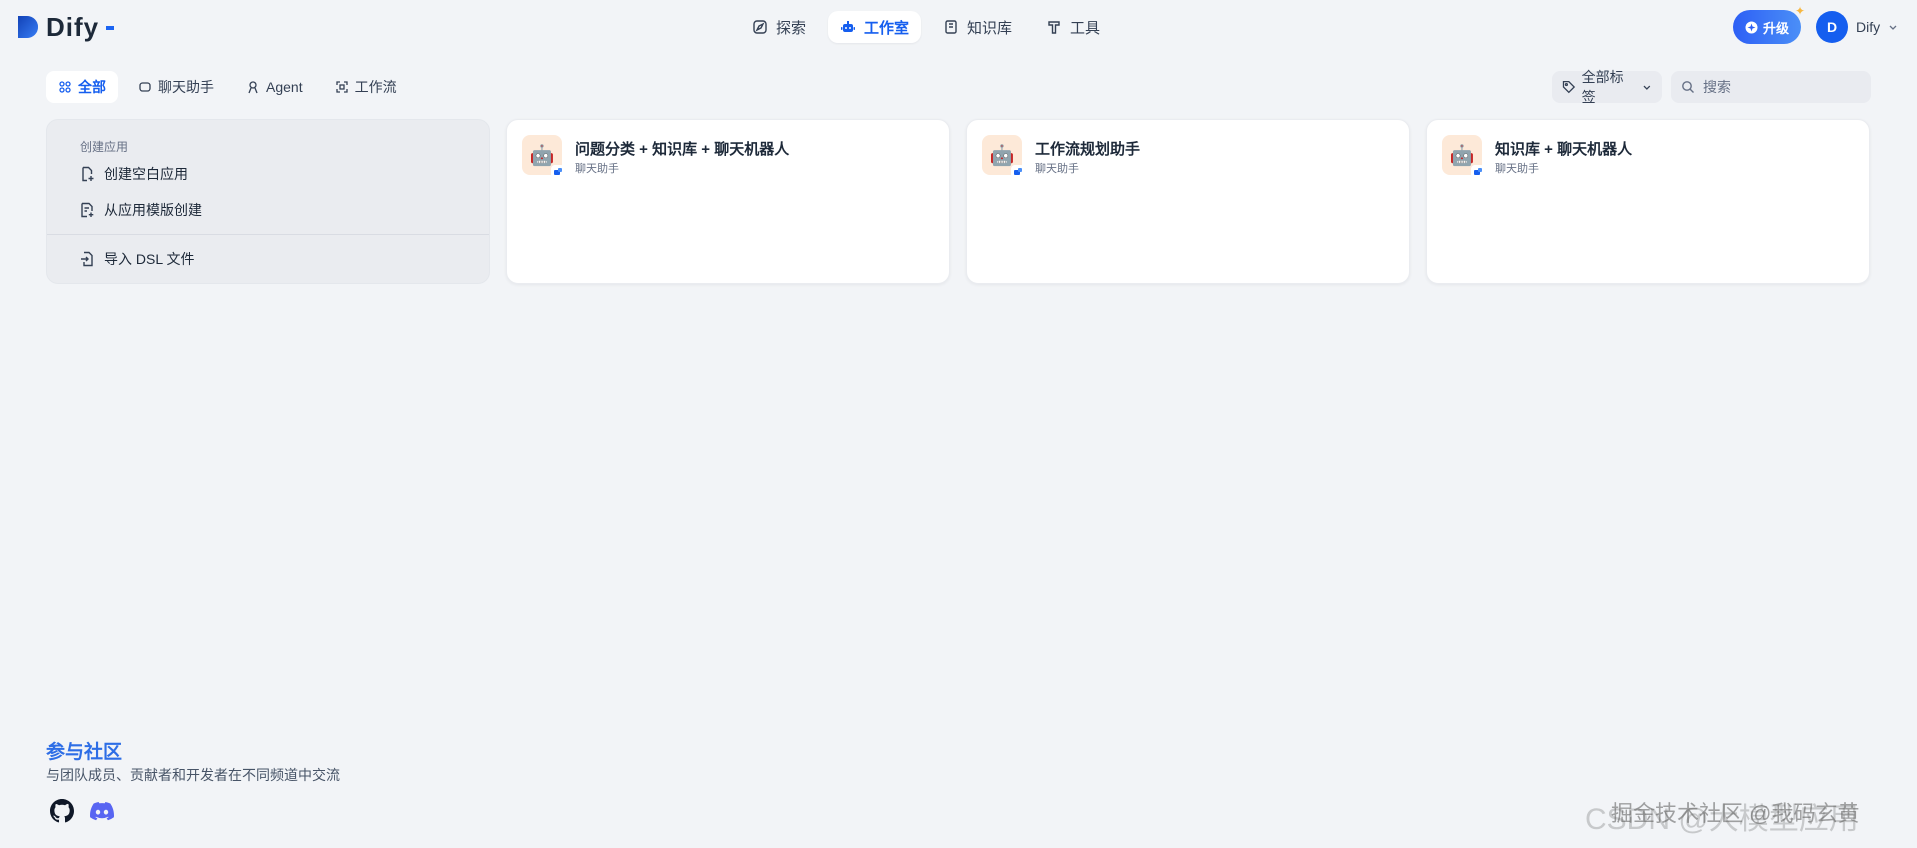  I want to click on file-plus-icon, so click(88, 174).